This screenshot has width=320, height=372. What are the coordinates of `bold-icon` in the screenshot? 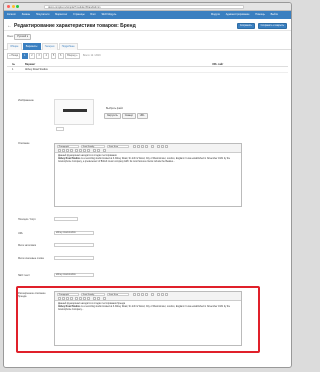 It's located at (134, 146).